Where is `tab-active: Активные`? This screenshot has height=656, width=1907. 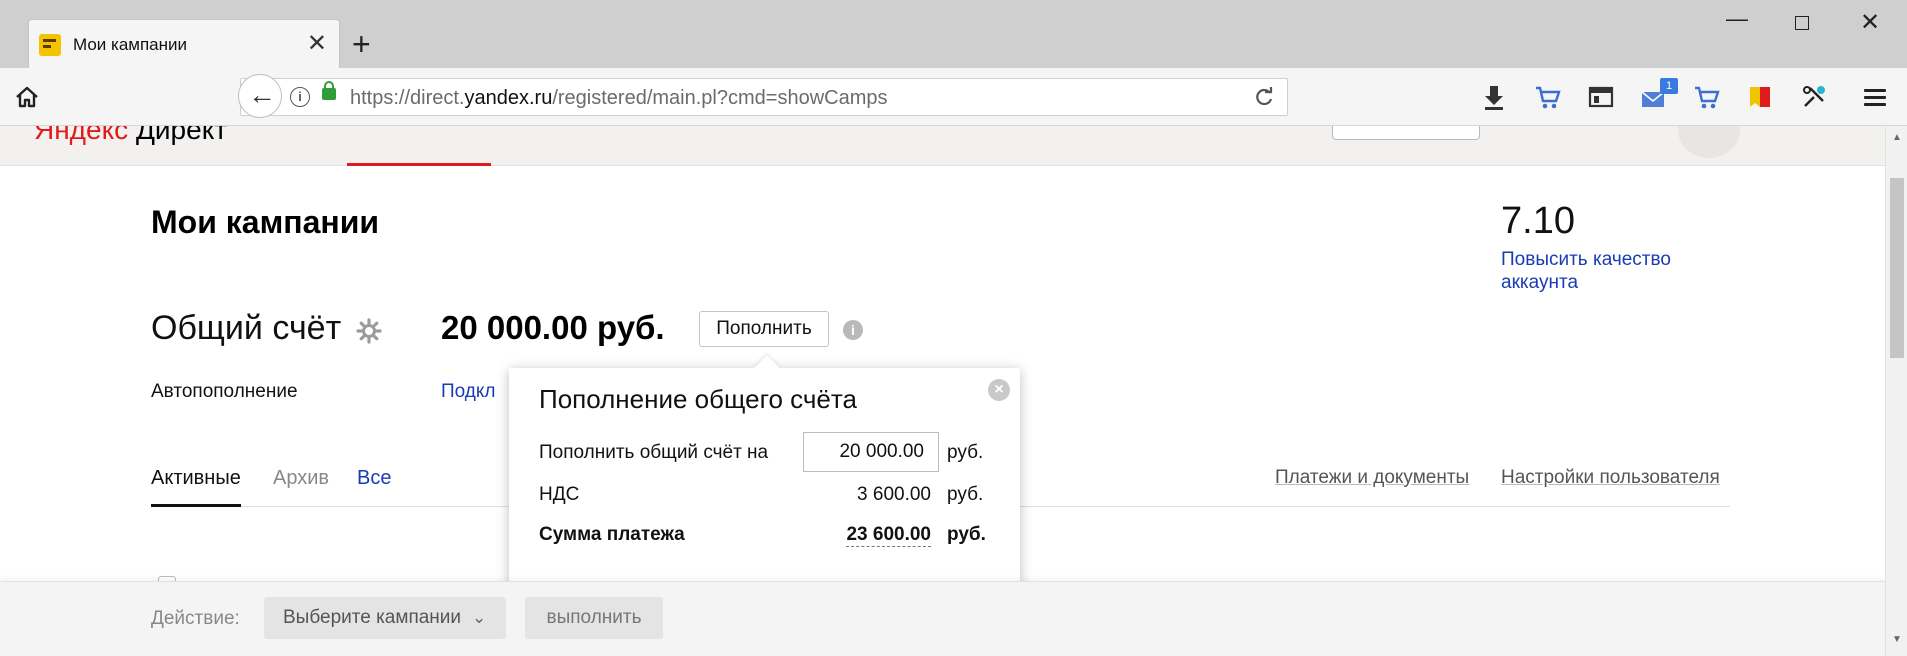 tab-active: Активные is located at coordinates (196, 487).